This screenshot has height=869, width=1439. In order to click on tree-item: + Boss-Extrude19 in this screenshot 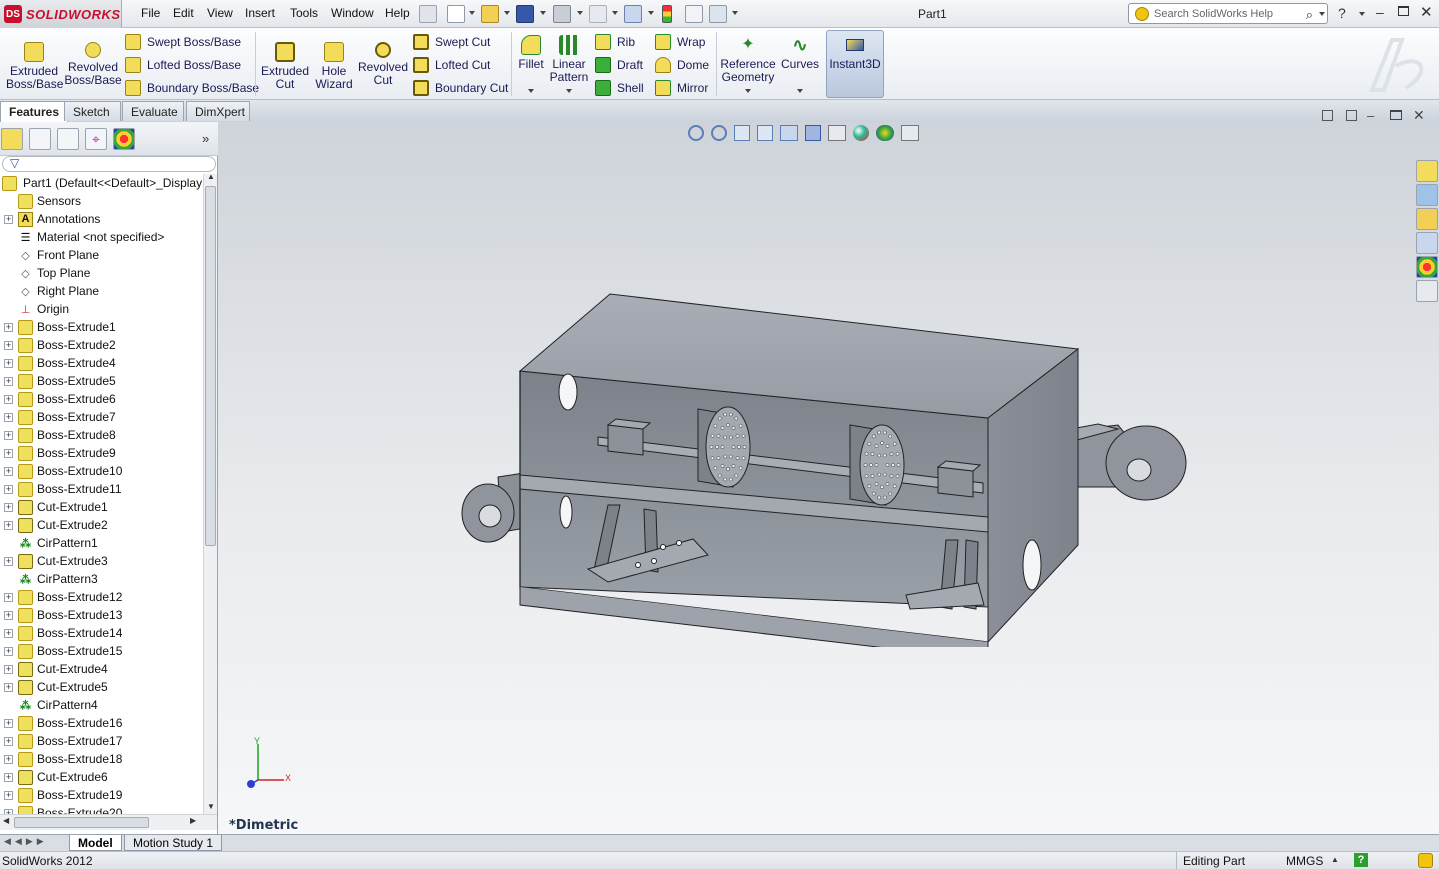, I will do `click(101, 795)`.